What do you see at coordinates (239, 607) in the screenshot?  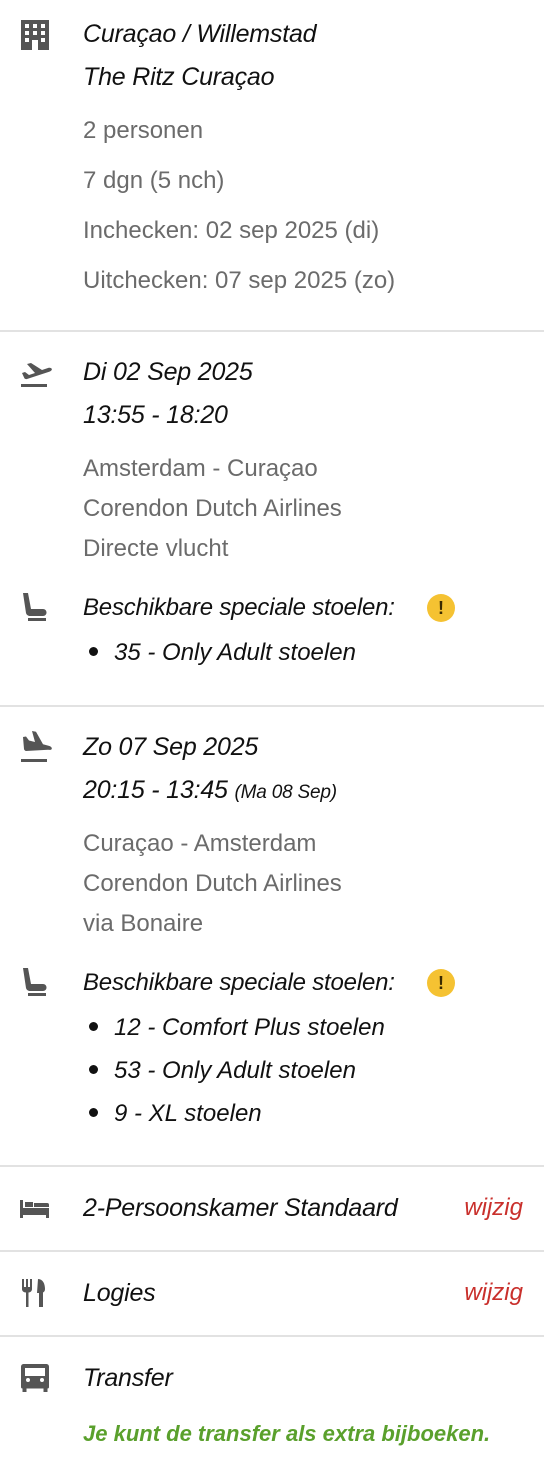 I see `outbound-seats-title: Beschikbare speciale stoelen:` at bounding box center [239, 607].